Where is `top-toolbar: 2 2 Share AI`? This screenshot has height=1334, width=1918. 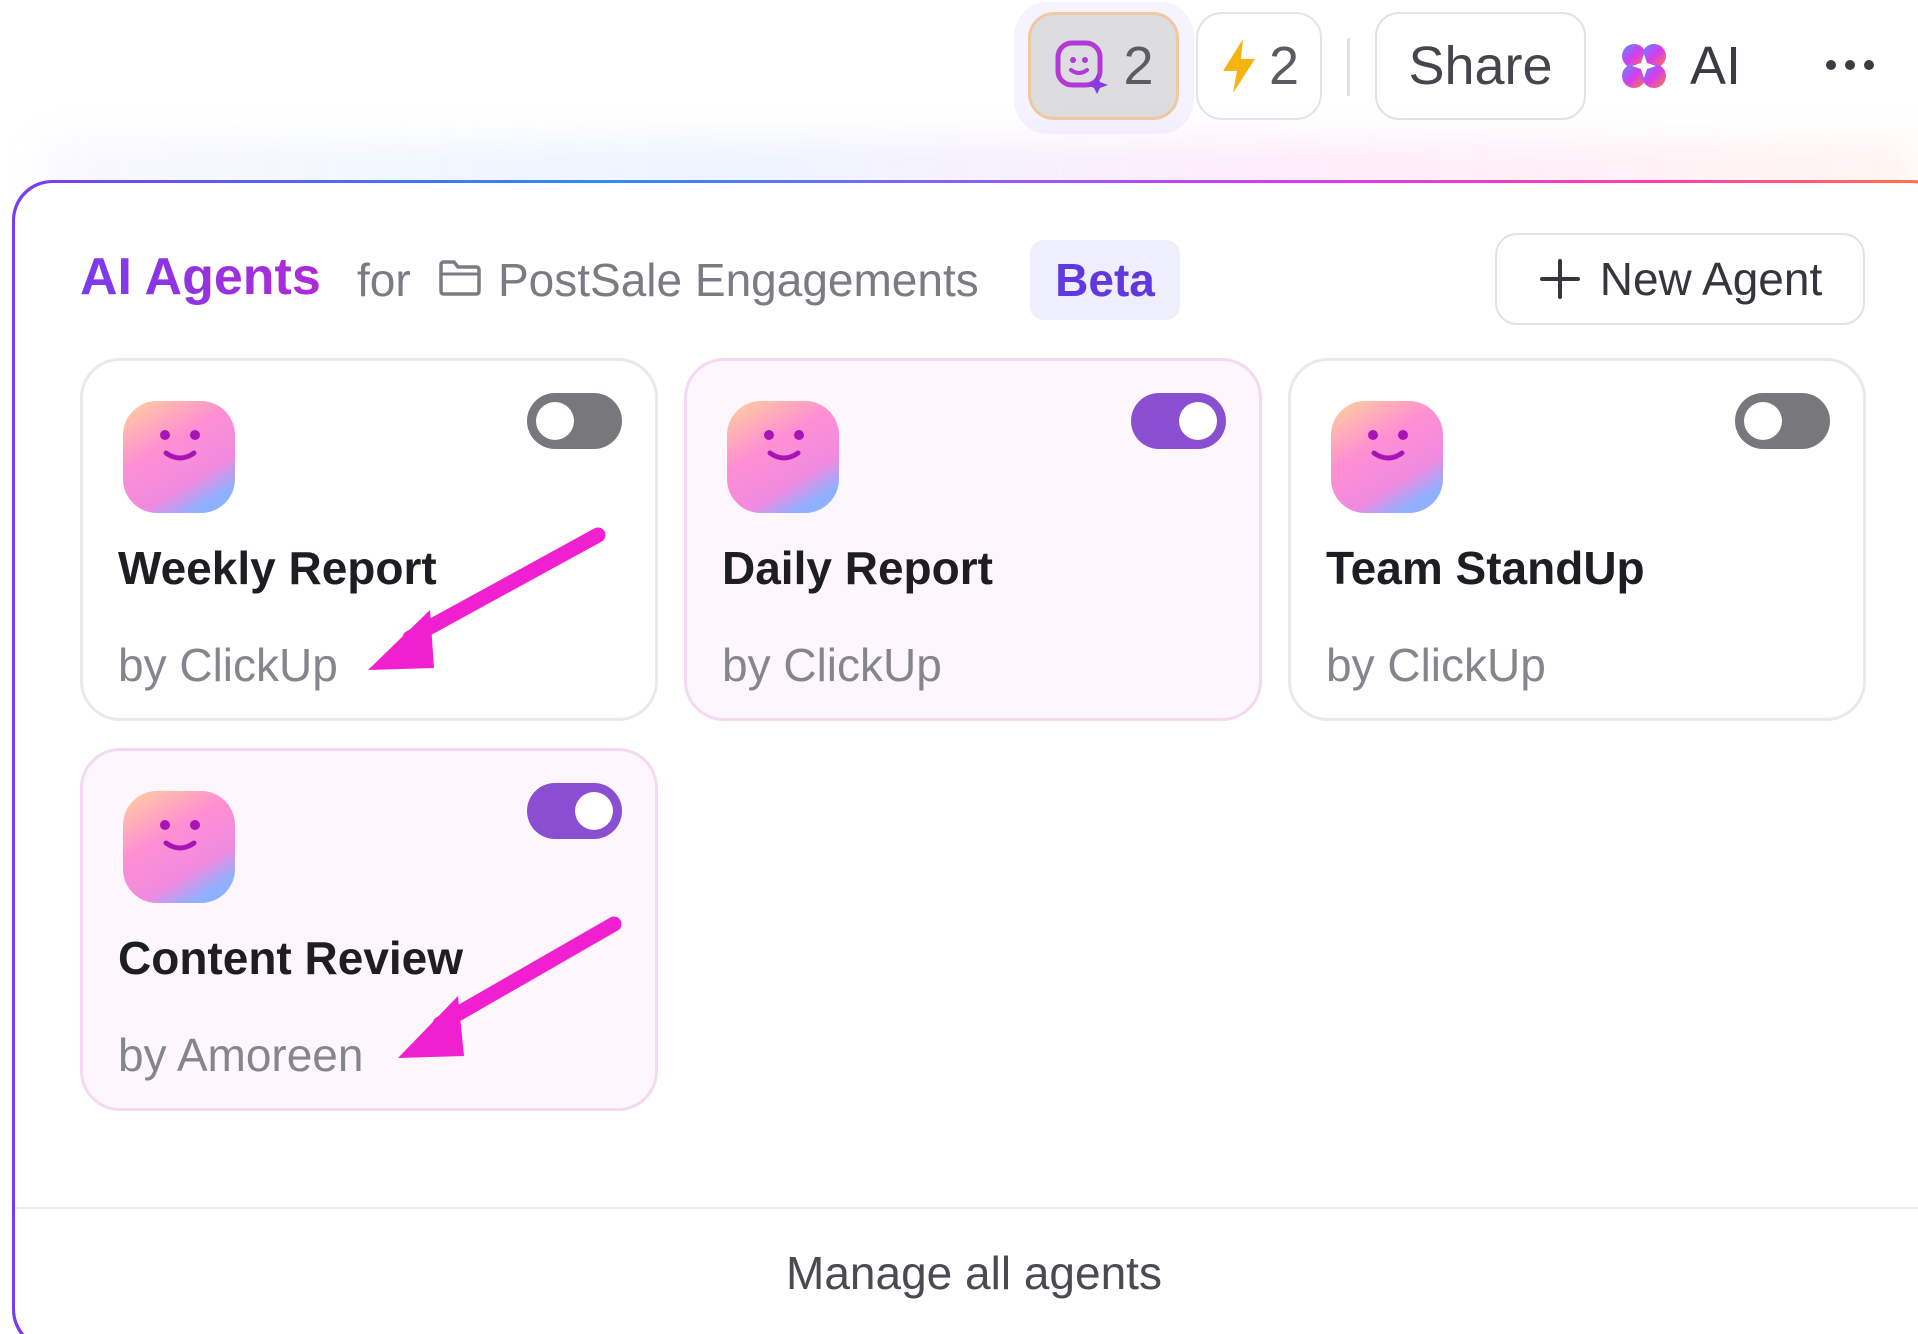 top-toolbar: 2 2 Share AI is located at coordinates (959, 67).